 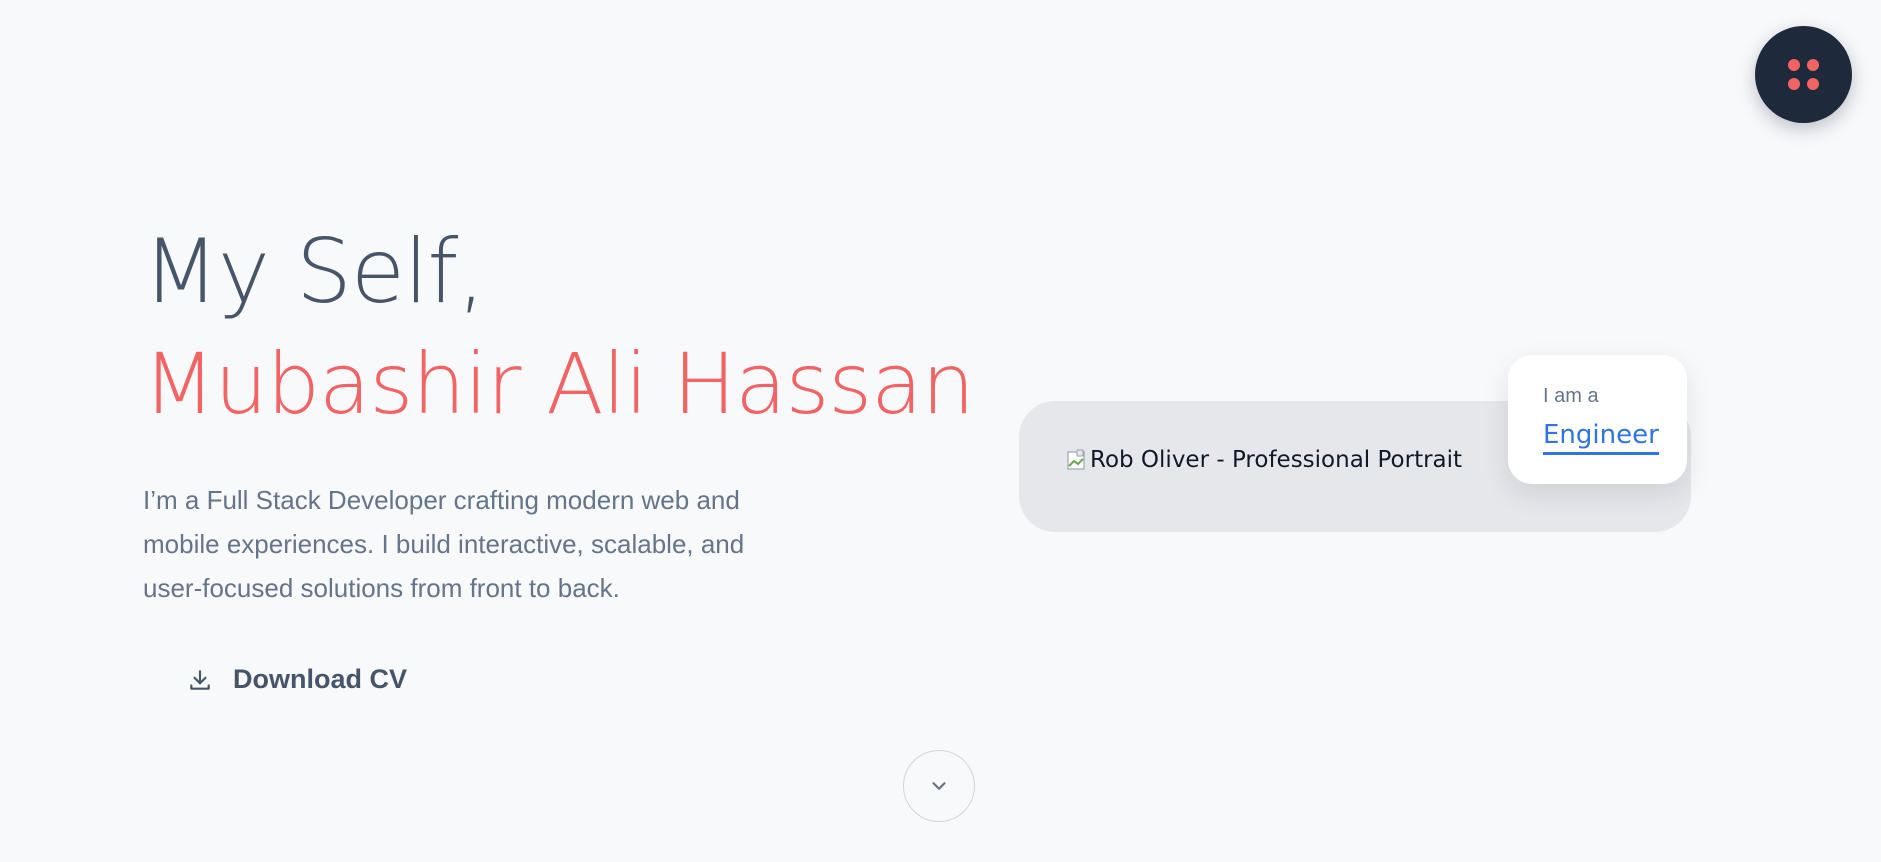 I want to click on role-word: Engineer, so click(x=1601, y=437).